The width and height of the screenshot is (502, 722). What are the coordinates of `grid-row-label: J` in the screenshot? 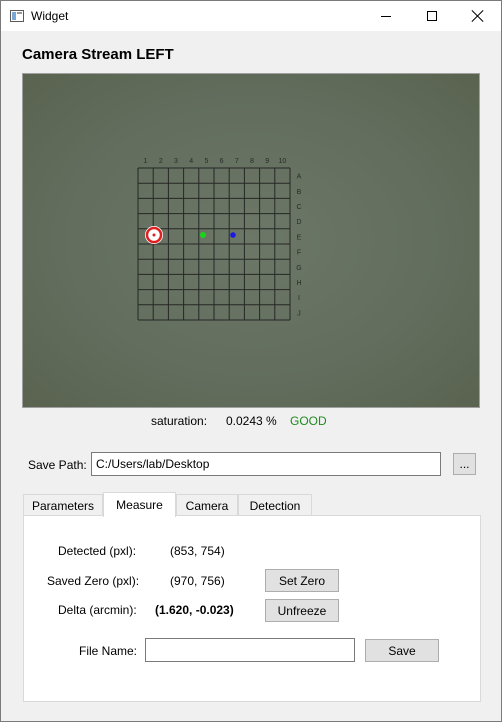 It's located at (299, 313).